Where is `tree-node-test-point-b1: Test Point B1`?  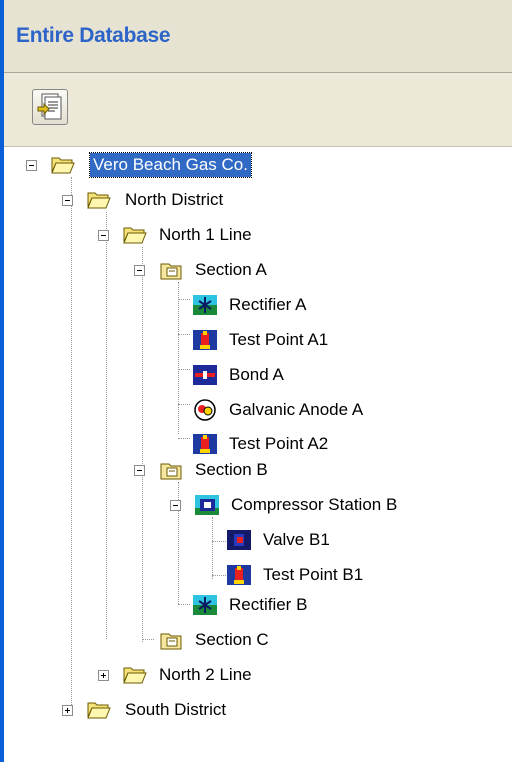 tree-node-test-point-b1: Test Point B1 is located at coordinates (183, 575).